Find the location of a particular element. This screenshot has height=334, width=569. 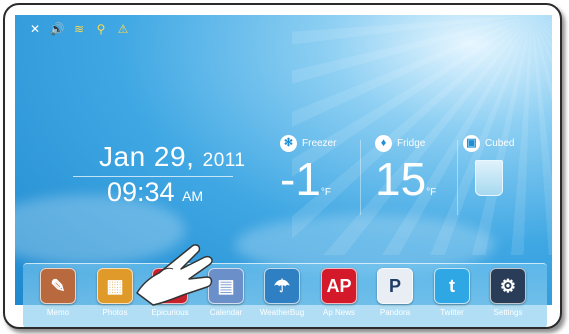

app-label: Ap News is located at coordinates (338, 312).